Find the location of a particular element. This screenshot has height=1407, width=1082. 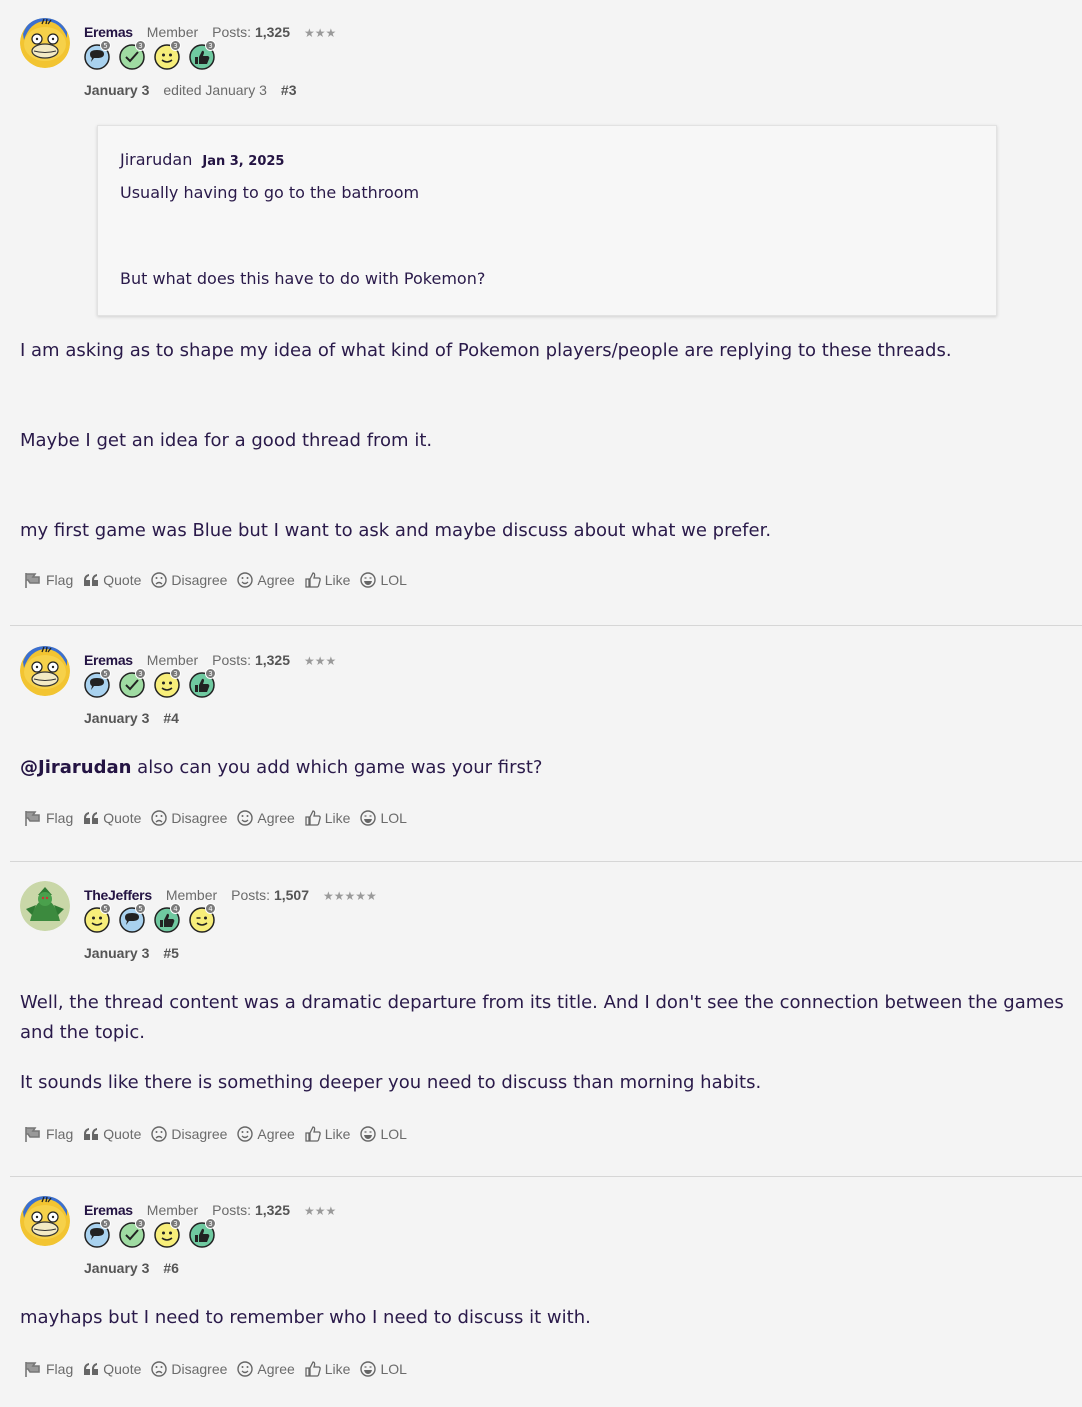

post-number: #6 is located at coordinates (171, 1268).